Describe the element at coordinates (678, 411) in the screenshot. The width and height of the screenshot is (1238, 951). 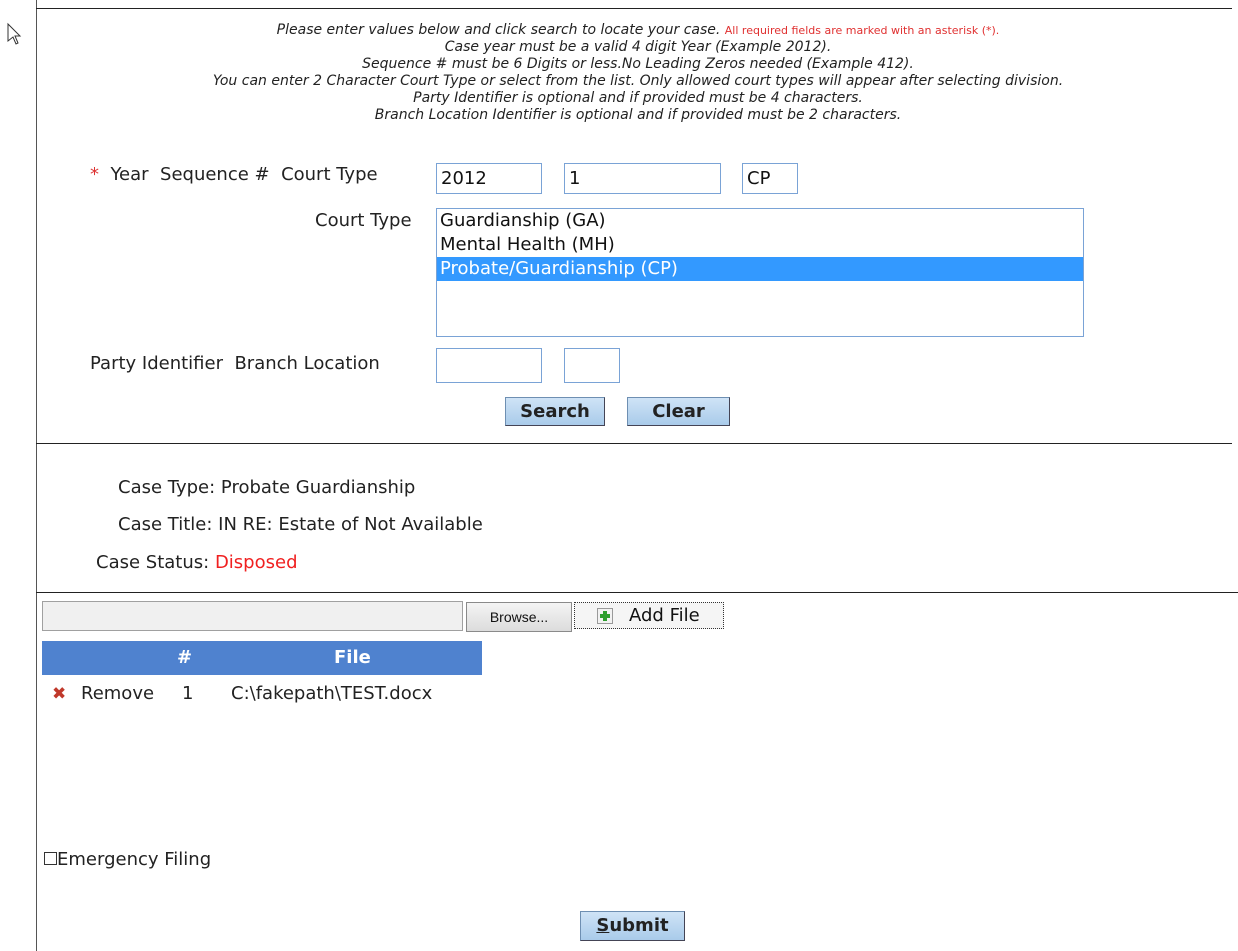
I see `clear-button: Clear` at that location.